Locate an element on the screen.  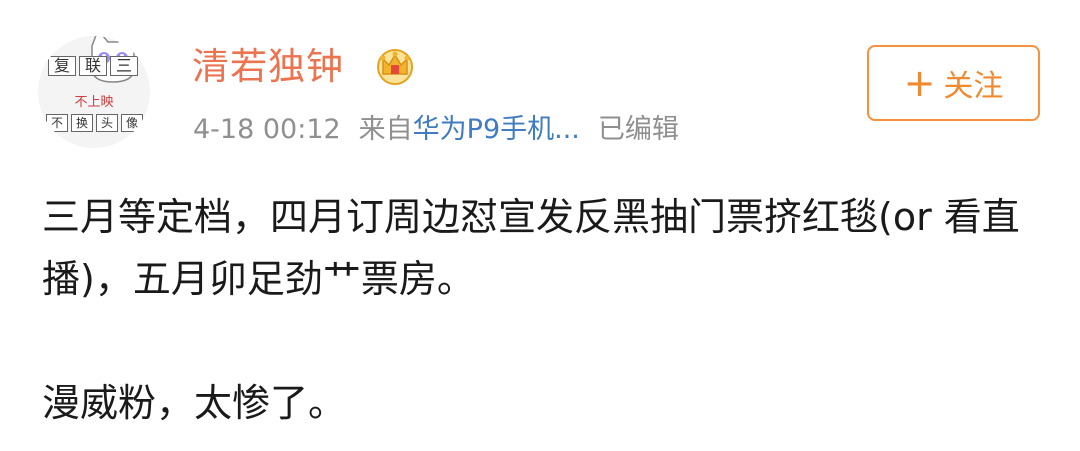
follow-button: + 关注 is located at coordinates (953, 83).